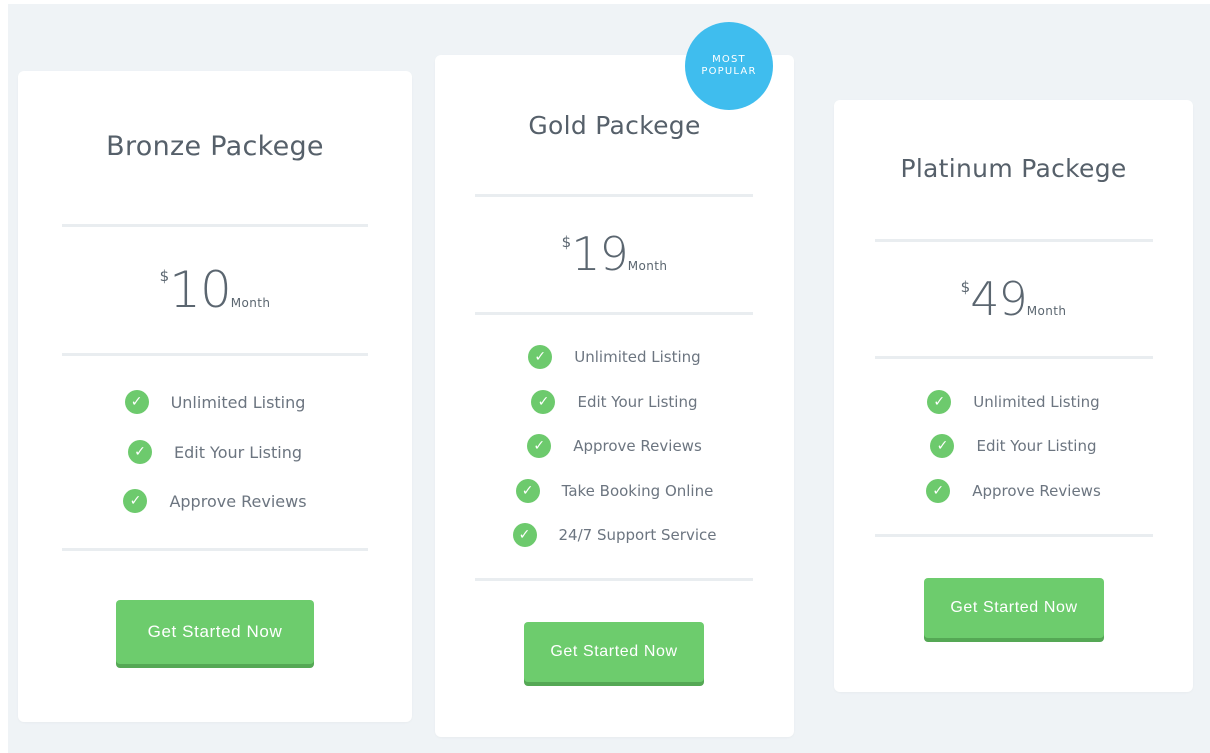 The height and width of the screenshot is (753, 1210). I want to click on plan-title: Gold Packege, so click(614, 125).